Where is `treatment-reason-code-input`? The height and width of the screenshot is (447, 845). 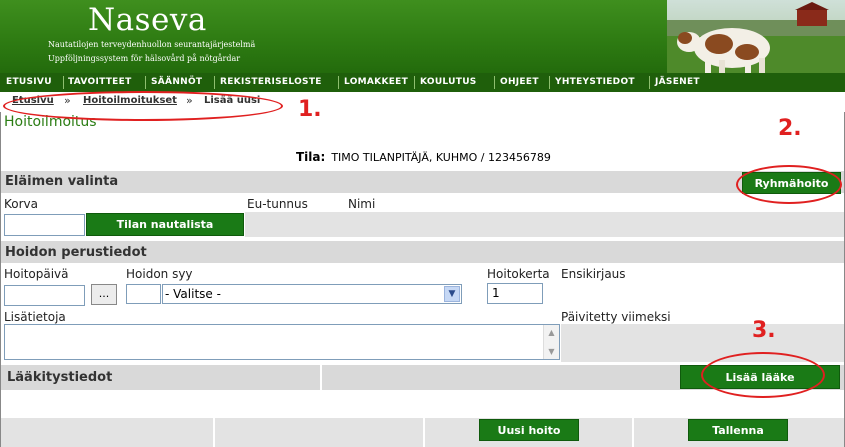
treatment-reason-code-input is located at coordinates (143, 294).